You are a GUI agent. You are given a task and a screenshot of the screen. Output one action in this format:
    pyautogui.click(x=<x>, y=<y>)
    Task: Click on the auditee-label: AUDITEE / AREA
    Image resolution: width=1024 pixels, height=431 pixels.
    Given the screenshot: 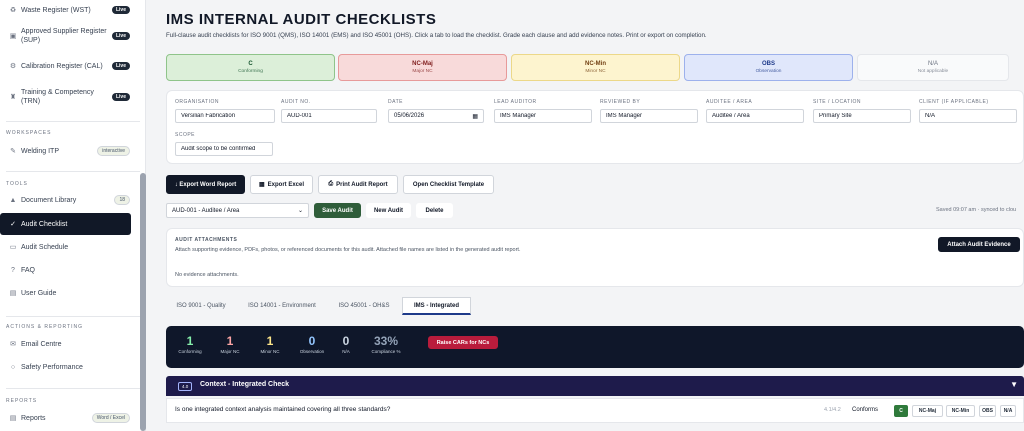 What is the action you would take?
    pyautogui.click(x=729, y=102)
    